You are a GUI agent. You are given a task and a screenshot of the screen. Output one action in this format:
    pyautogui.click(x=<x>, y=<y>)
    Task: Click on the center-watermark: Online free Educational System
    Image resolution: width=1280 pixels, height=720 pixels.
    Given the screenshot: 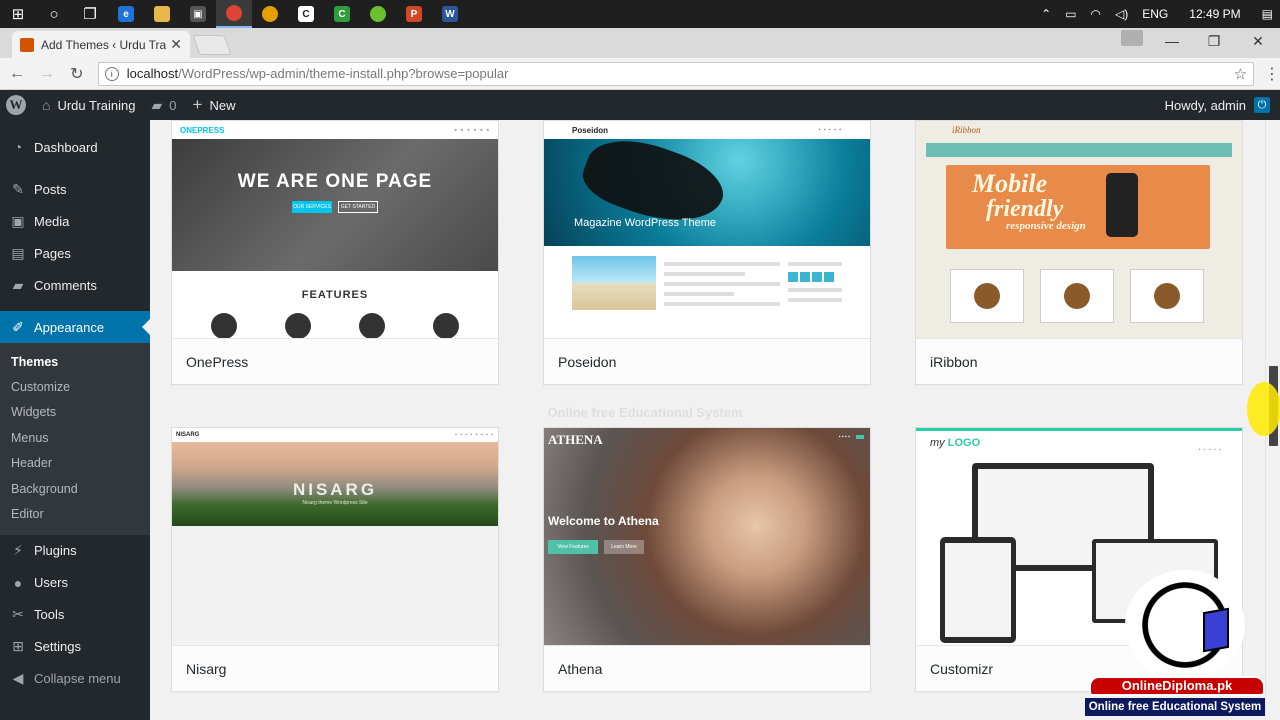 What is the action you would take?
    pyautogui.click(x=645, y=412)
    